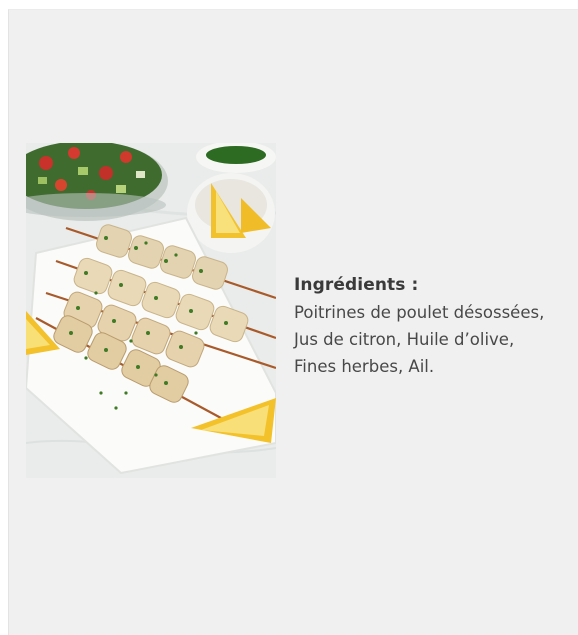 The image size is (578, 635). What do you see at coordinates (404, 339) in the screenshot?
I see `ingredients-line-2: Jus de citron, Huile d’olive,` at bounding box center [404, 339].